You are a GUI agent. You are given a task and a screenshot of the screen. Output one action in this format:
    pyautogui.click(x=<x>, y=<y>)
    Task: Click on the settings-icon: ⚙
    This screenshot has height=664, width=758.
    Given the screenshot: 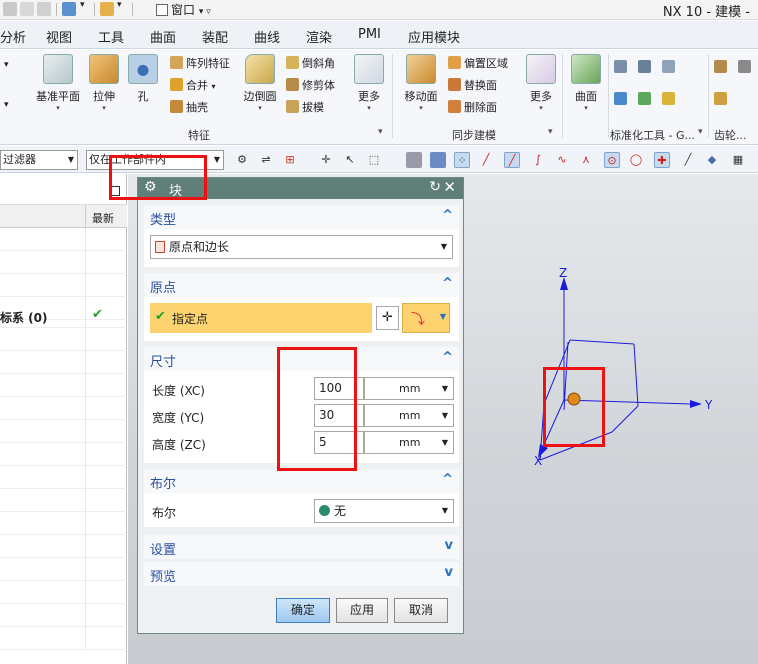 What is the action you would take?
    pyautogui.click(x=242, y=160)
    